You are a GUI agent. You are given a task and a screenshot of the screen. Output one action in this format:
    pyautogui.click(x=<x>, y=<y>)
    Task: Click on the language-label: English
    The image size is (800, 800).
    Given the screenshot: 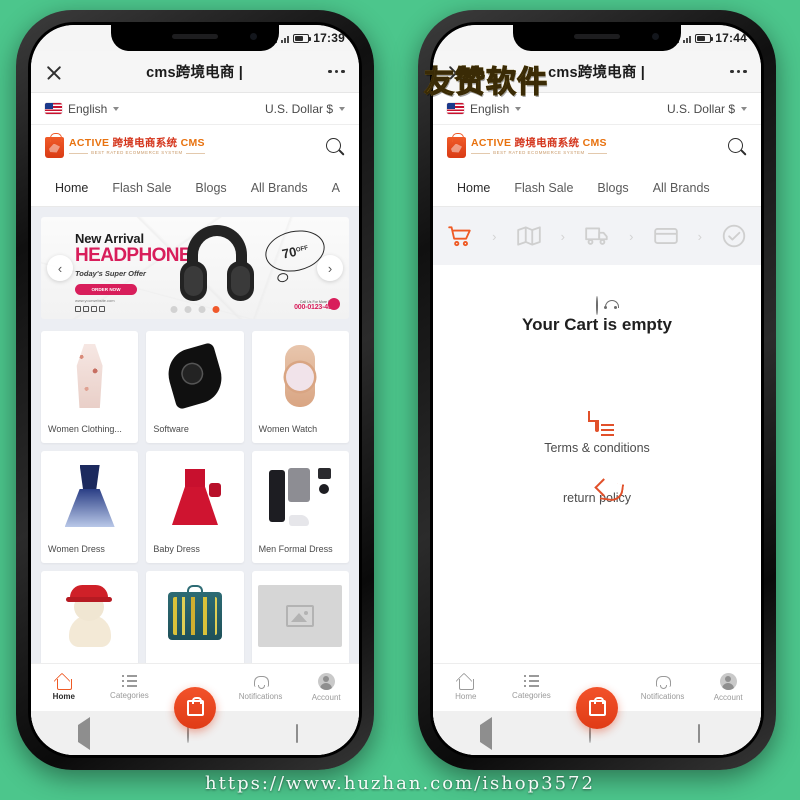 What is the action you would take?
    pyautogui.click(x=490, y=108)
    